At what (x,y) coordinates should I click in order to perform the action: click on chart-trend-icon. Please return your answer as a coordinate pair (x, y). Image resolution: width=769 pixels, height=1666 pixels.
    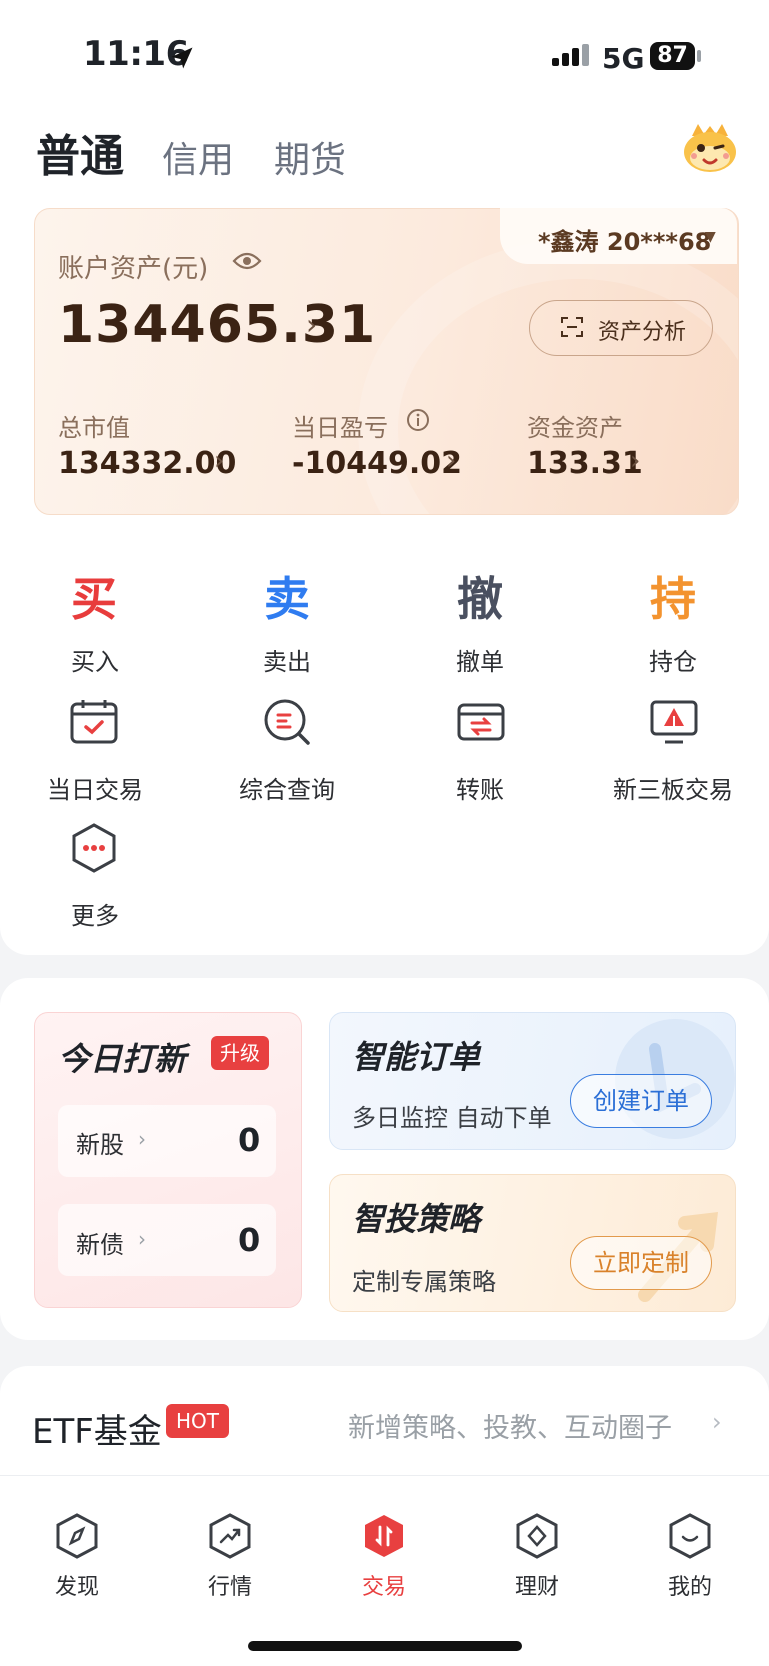
    Looking at the image, I should click on (230, 1536).